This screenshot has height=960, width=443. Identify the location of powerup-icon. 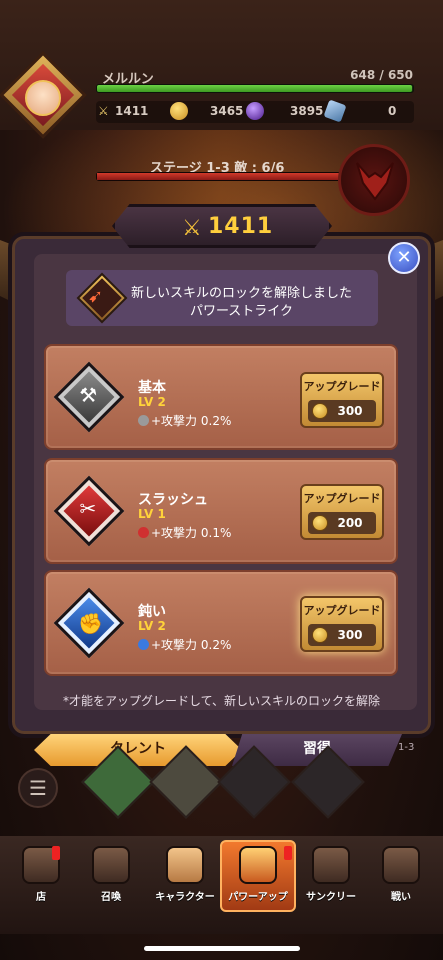
(258, 865).